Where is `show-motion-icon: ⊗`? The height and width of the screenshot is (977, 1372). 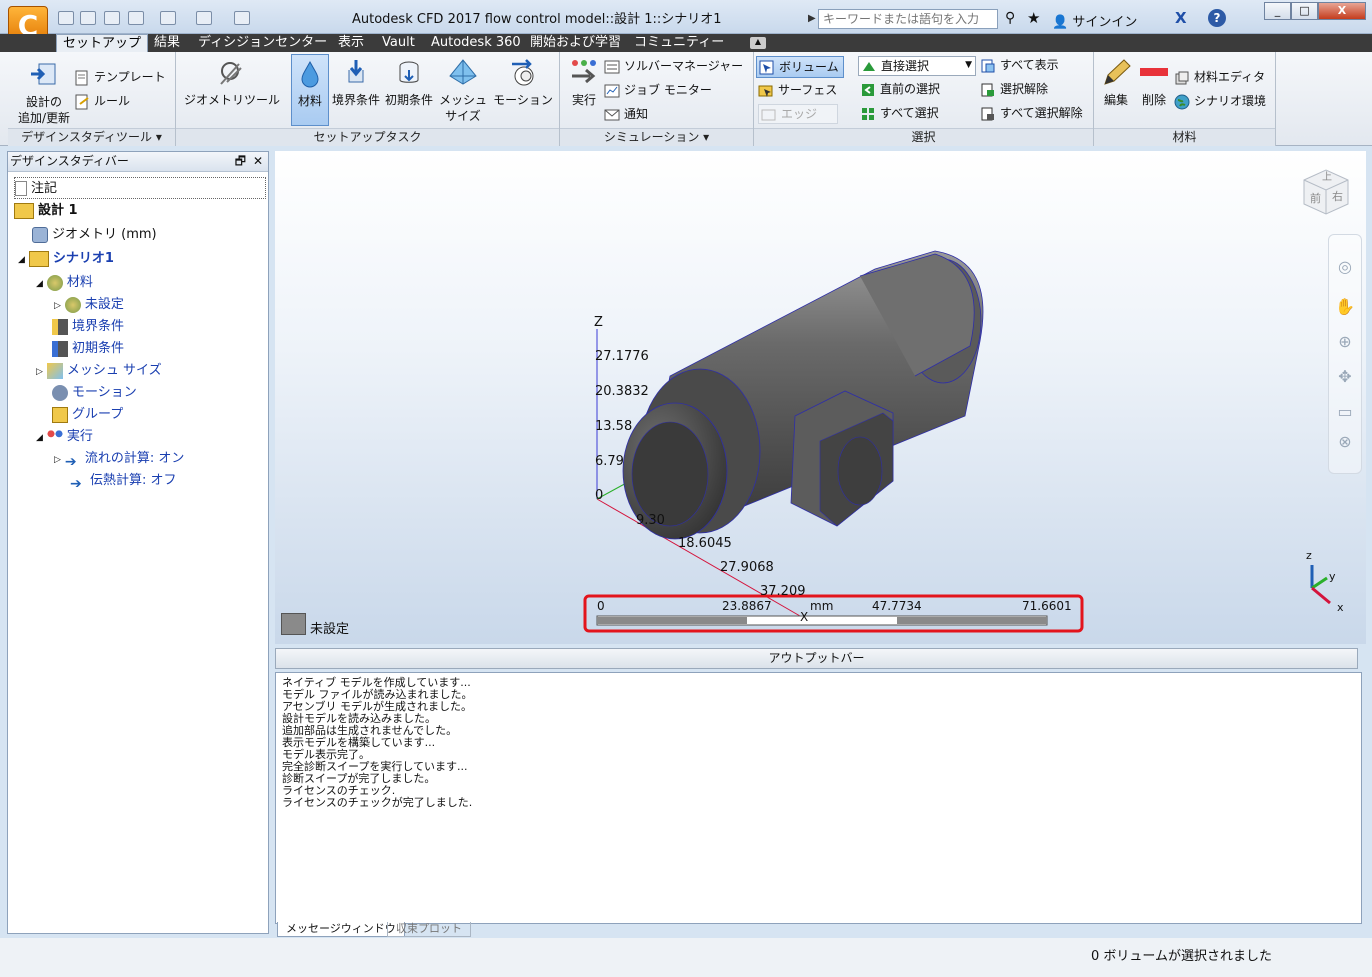 show-motion-icon: ⊗ is located at coordinates (1345, 442).